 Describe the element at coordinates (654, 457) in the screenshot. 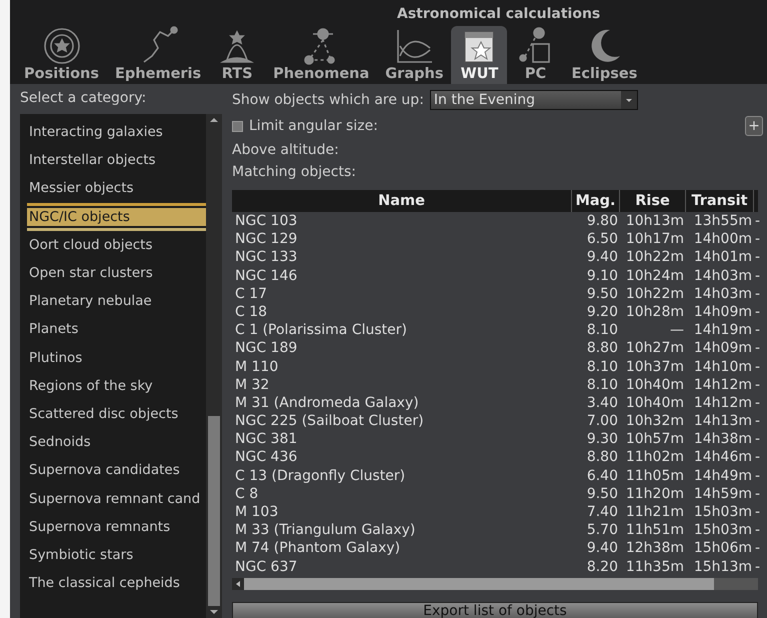

I see `table-cell-text: 11h02m` at that location.